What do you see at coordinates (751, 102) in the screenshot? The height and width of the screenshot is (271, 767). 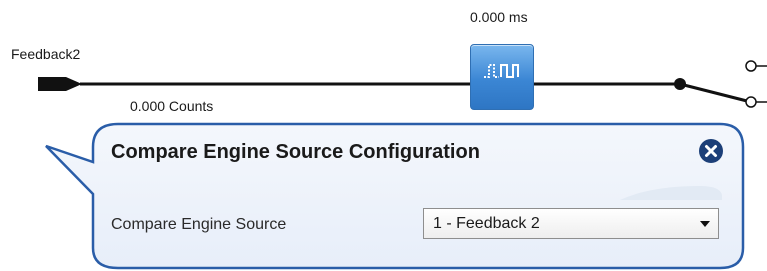 I see `switch-terminal-bottom` at bounding box center [751, 102].